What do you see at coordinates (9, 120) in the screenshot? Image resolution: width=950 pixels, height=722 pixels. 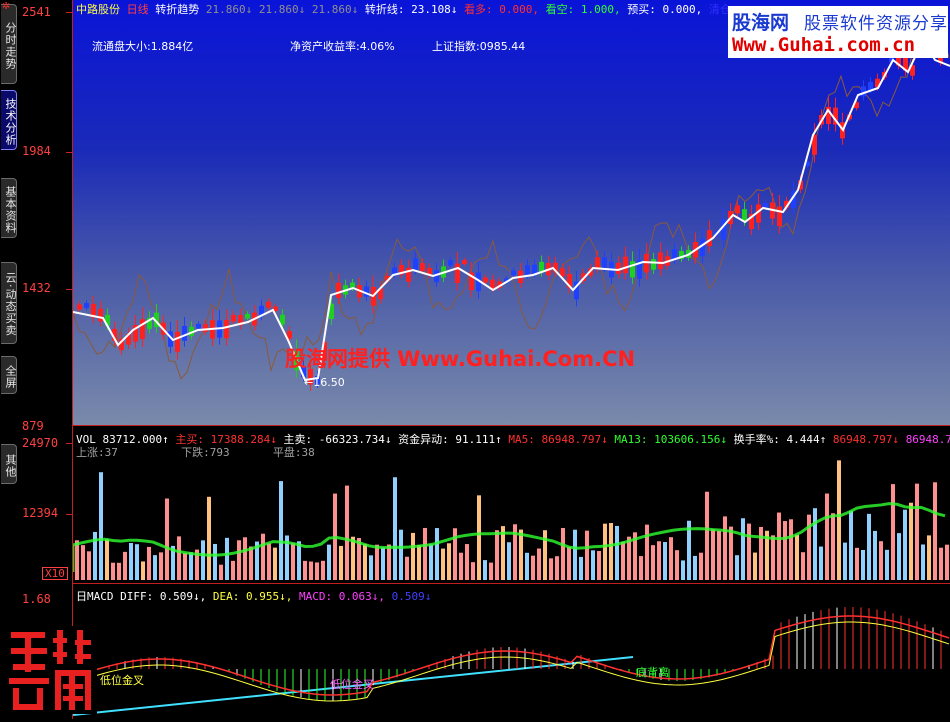 I see `tab-technical-analysis: 技术分析` at bounding box center [9, 120].